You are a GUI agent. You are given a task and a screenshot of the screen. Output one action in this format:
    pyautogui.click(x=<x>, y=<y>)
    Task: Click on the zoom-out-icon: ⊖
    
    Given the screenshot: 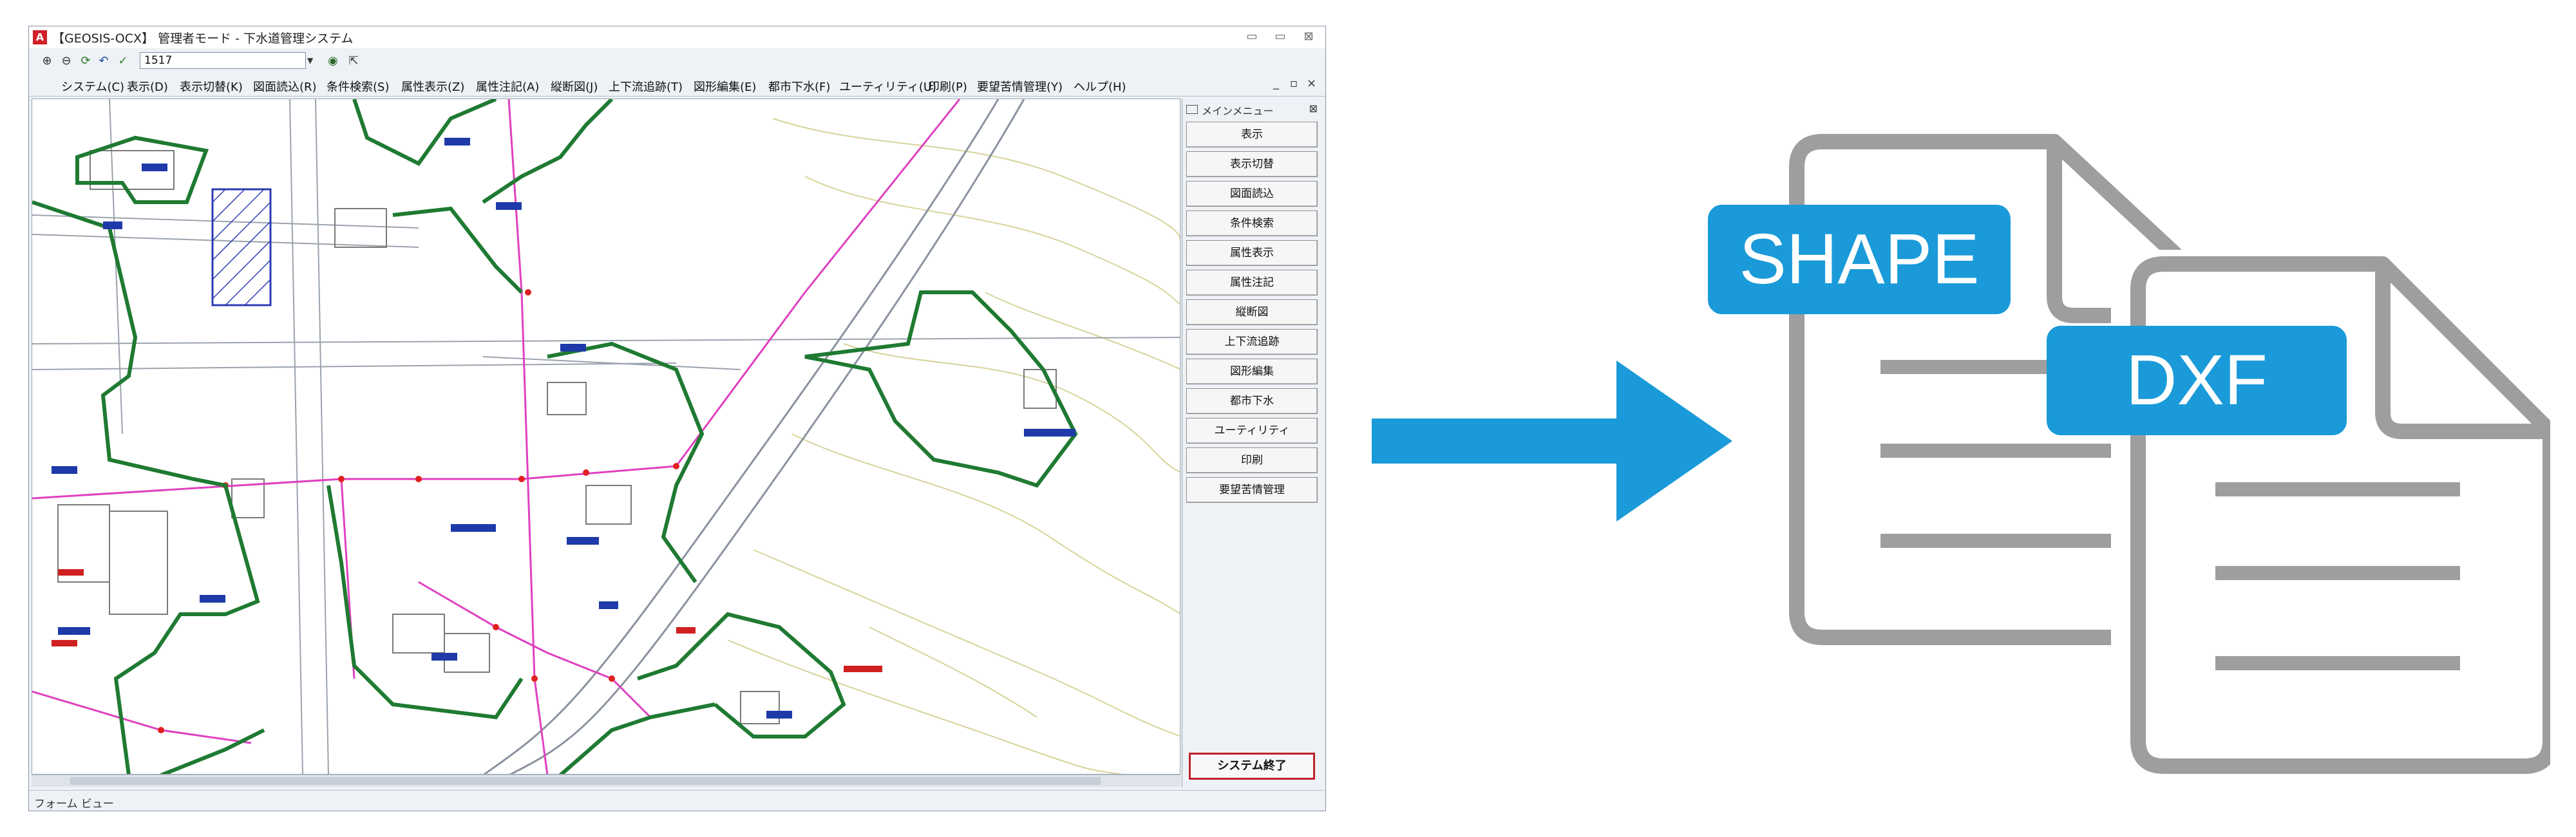 What is the action you would take?
    pyautogui.click(x=66, y=61)
    